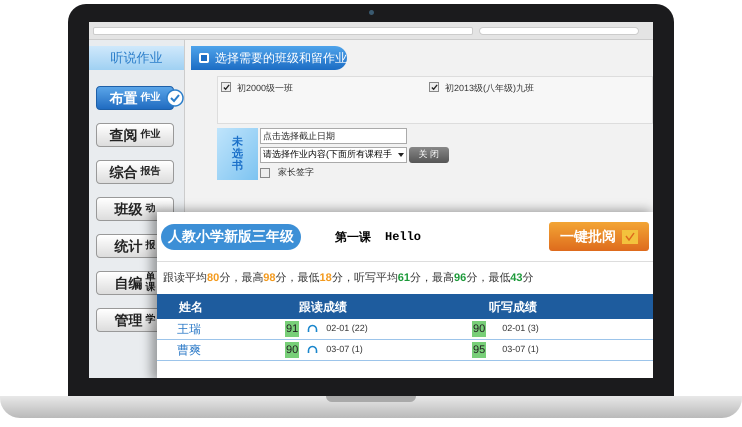 Image resolution: width=742 pixels, height=427 pixels. What do you see at coordinates (371, 12) in the screenshot?
I see `camera-icon` at bounding box center [371, 12].